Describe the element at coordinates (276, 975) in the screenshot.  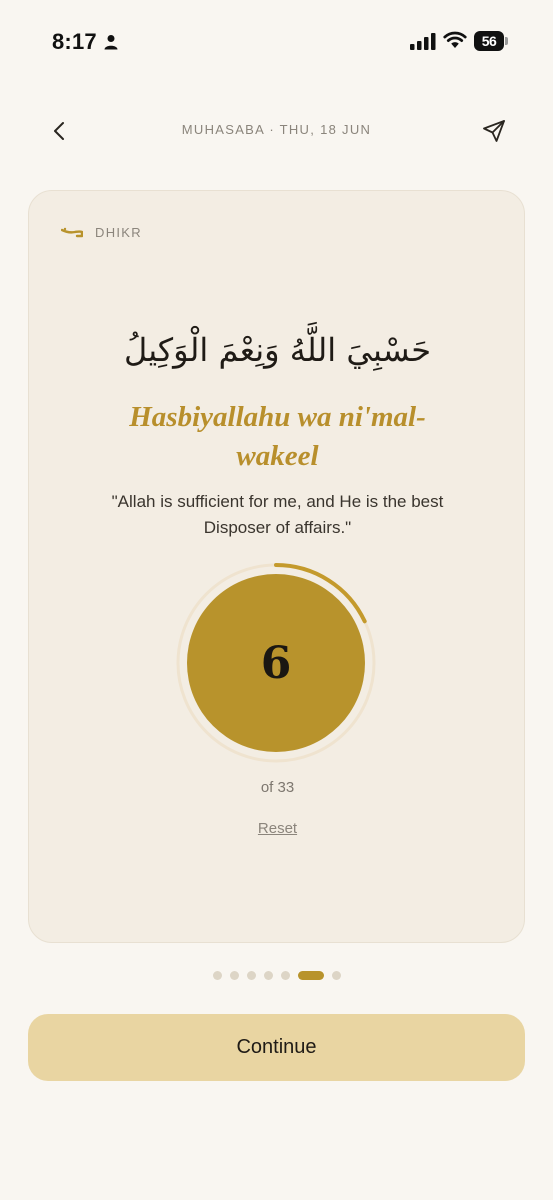
I see `pagination-dots` at that location.